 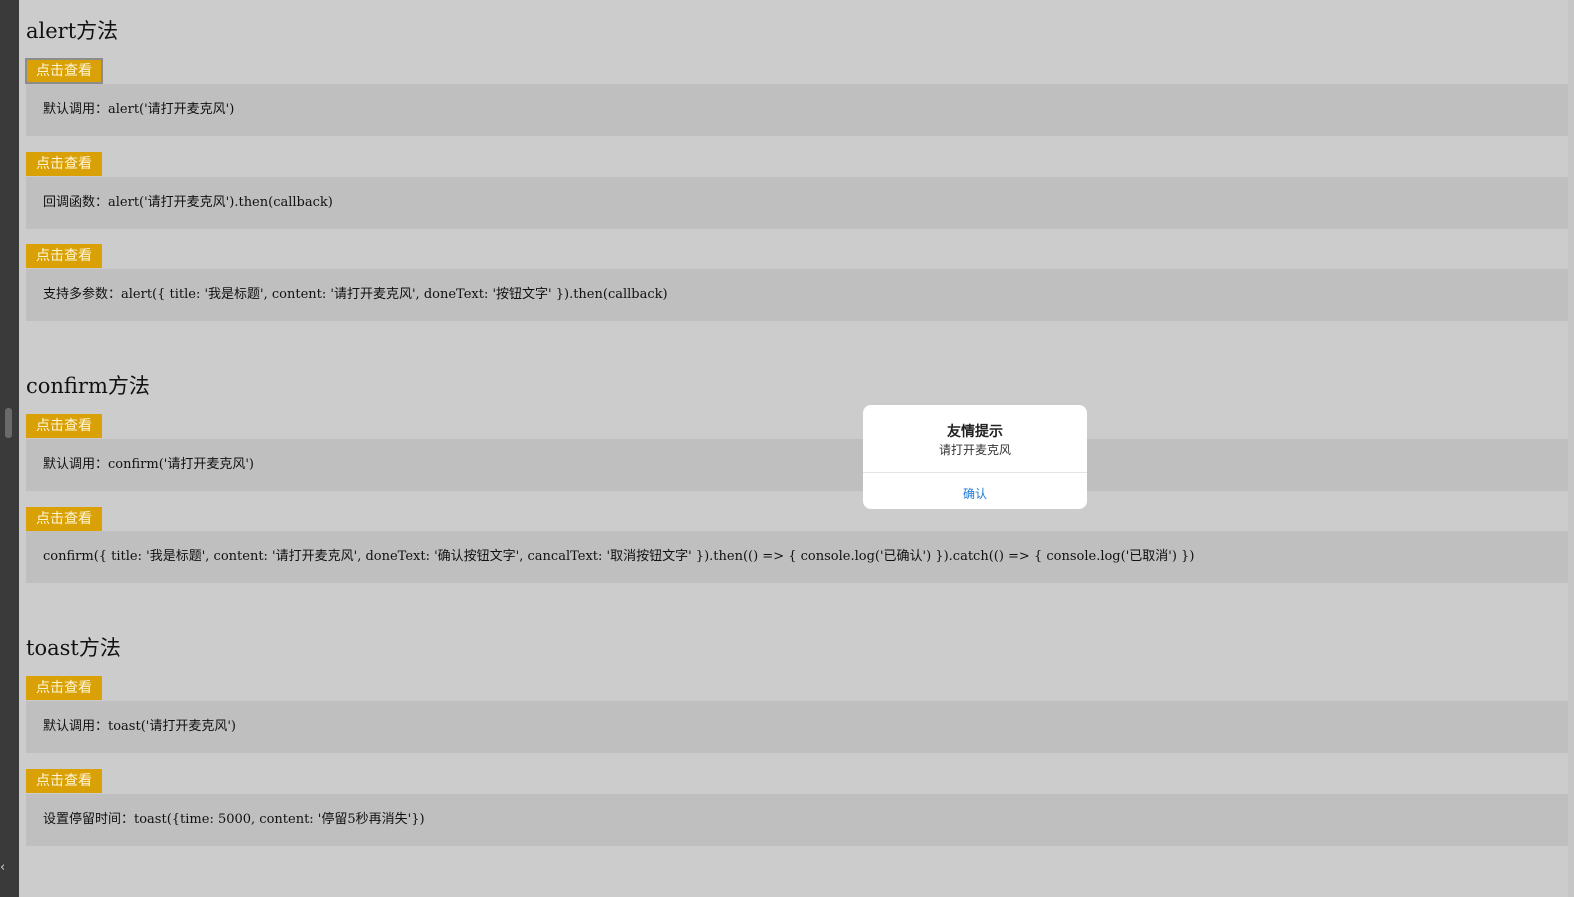 What do you see at coordinates (64, 256) in the screenshot?
I see `alert-options-button: 点击查看` at bounding box center [64, 256].